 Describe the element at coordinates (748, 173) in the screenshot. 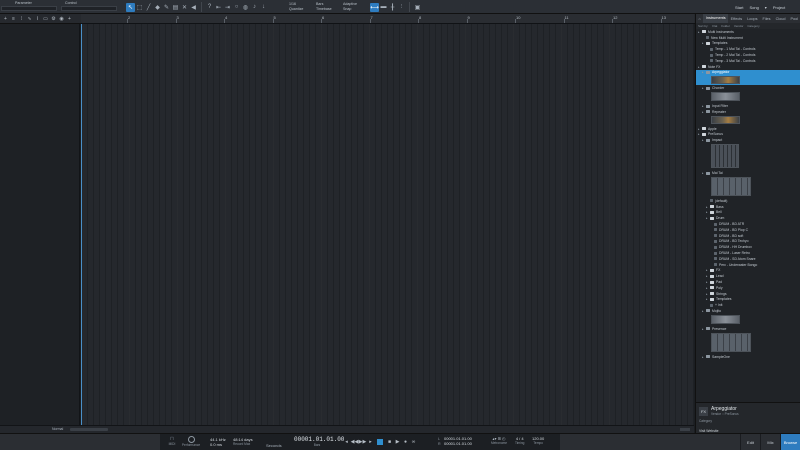

I see `browser-item: ▸ Mai Tai` at that location.